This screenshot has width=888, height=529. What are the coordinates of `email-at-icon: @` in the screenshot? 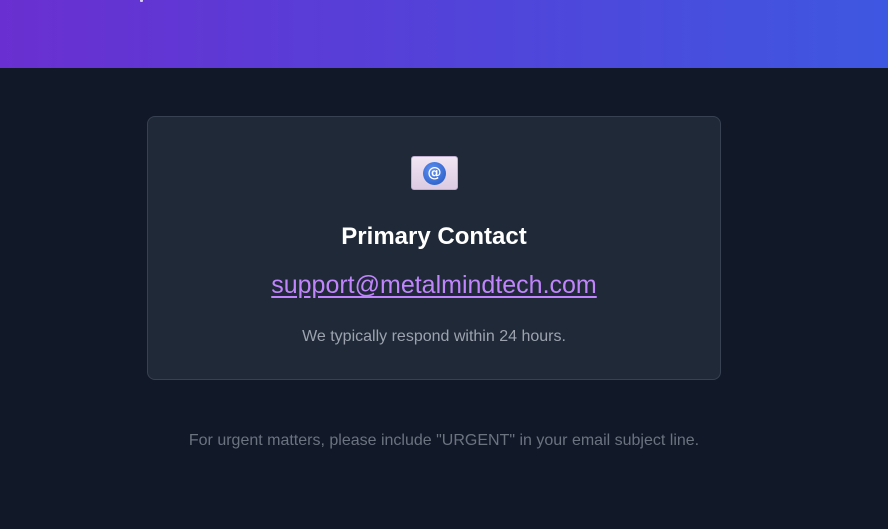 It's located at (434, 173).